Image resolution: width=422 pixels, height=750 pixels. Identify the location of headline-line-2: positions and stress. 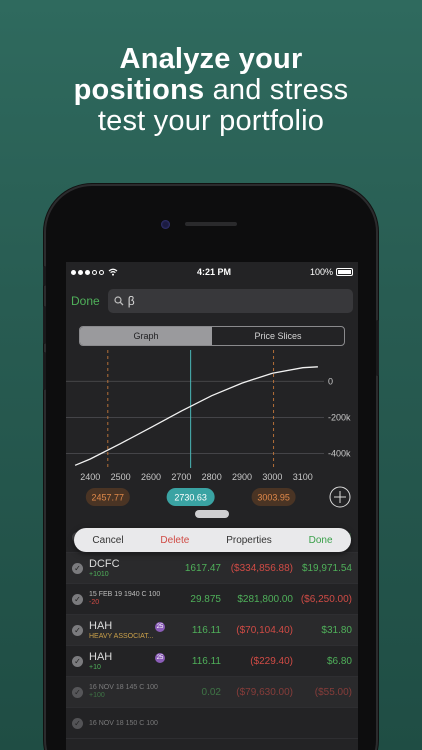
(211, 90).